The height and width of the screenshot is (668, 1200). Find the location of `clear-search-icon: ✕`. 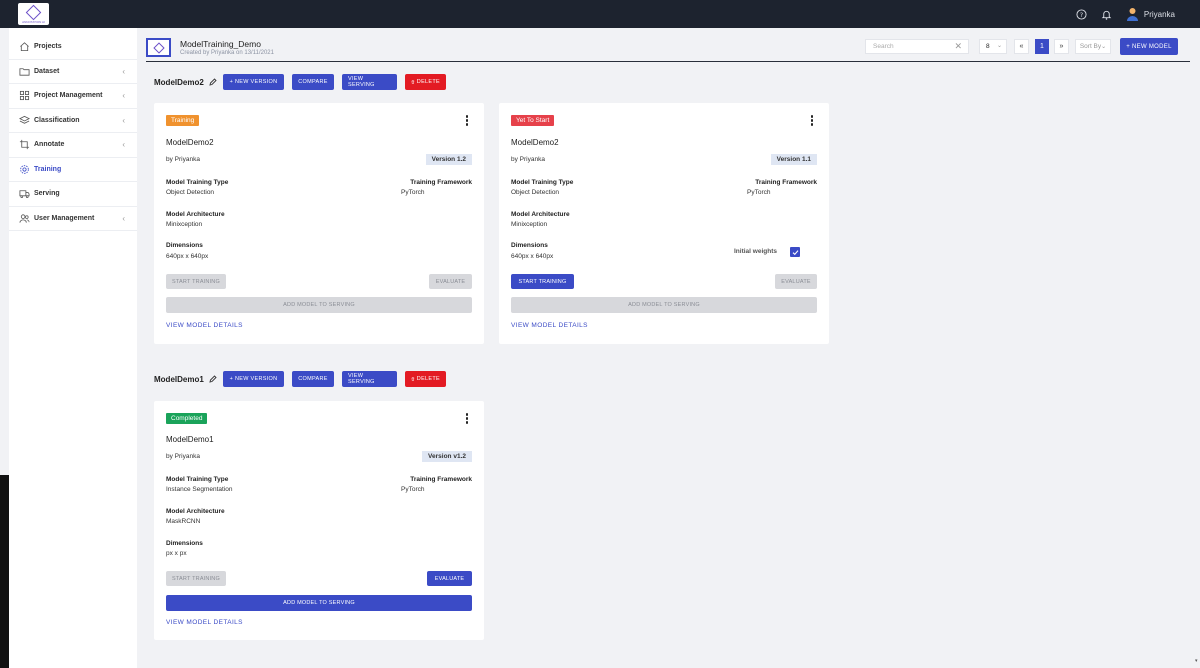

clear-search-icon: ✕ is located at coordinates (958, 46).